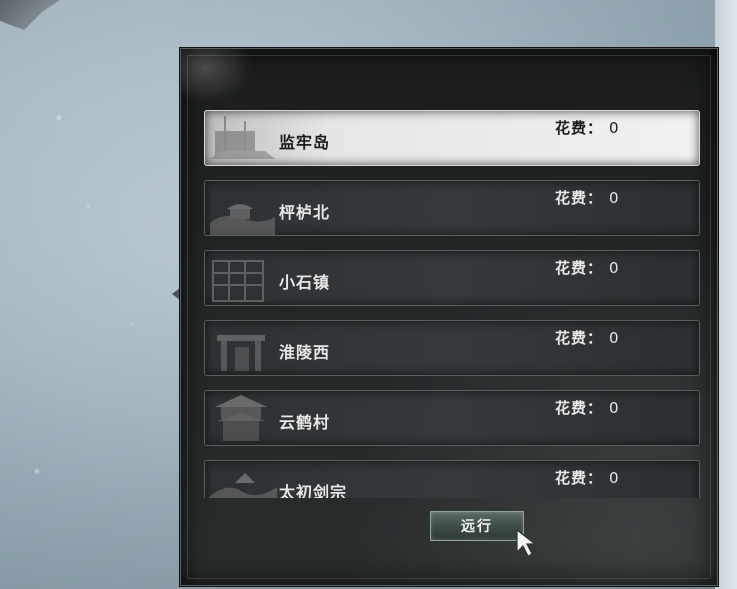  What do you see at coordinates (305, 212) in the screenshot?
I see `destination-name: 枰栌北` at bounding box center [305, 212].